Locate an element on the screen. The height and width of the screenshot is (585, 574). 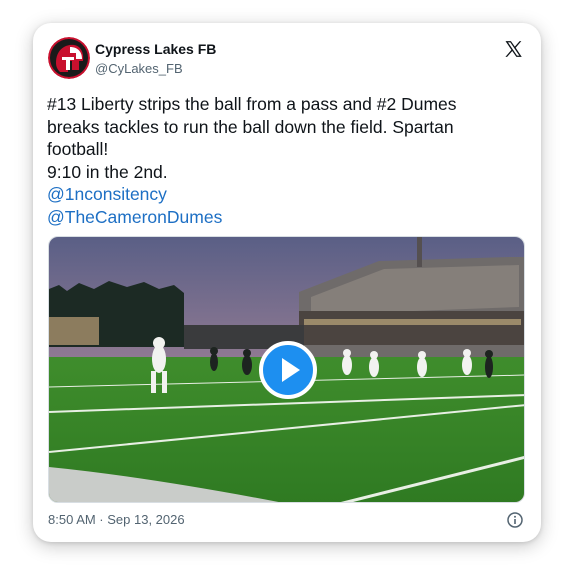
play-icon is located at coordinates (291, 370).